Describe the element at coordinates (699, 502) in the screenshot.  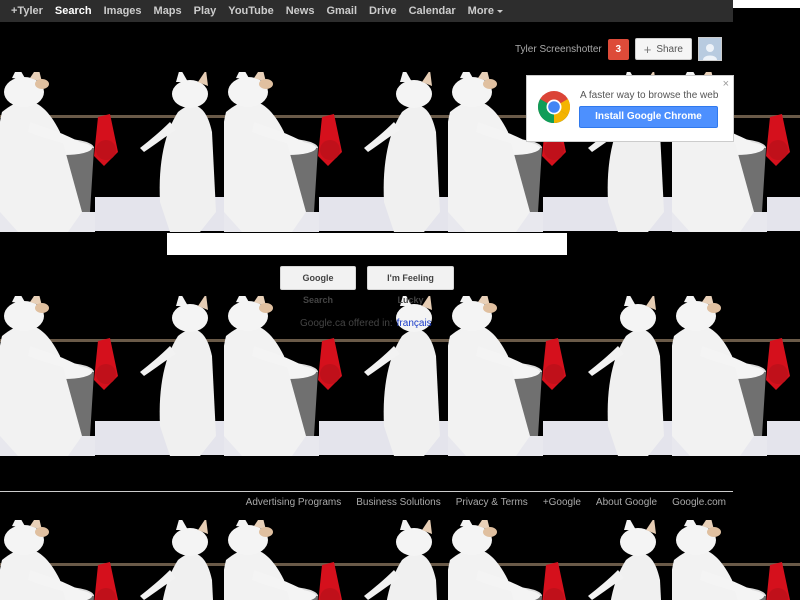
I see `footer-link-google-com: Google.com` at that location.